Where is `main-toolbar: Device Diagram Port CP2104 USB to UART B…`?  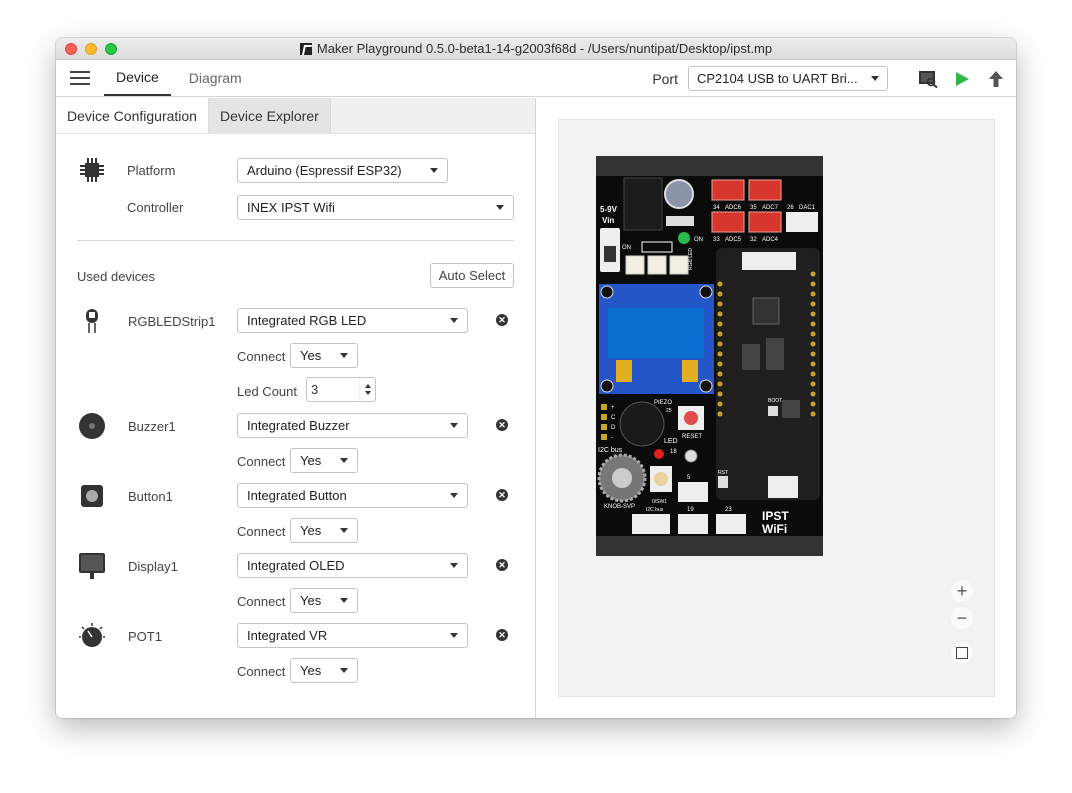 main-toolbar: Device Diagram Port CP2104 USB to UART B… is located at coordinates (536, 78).